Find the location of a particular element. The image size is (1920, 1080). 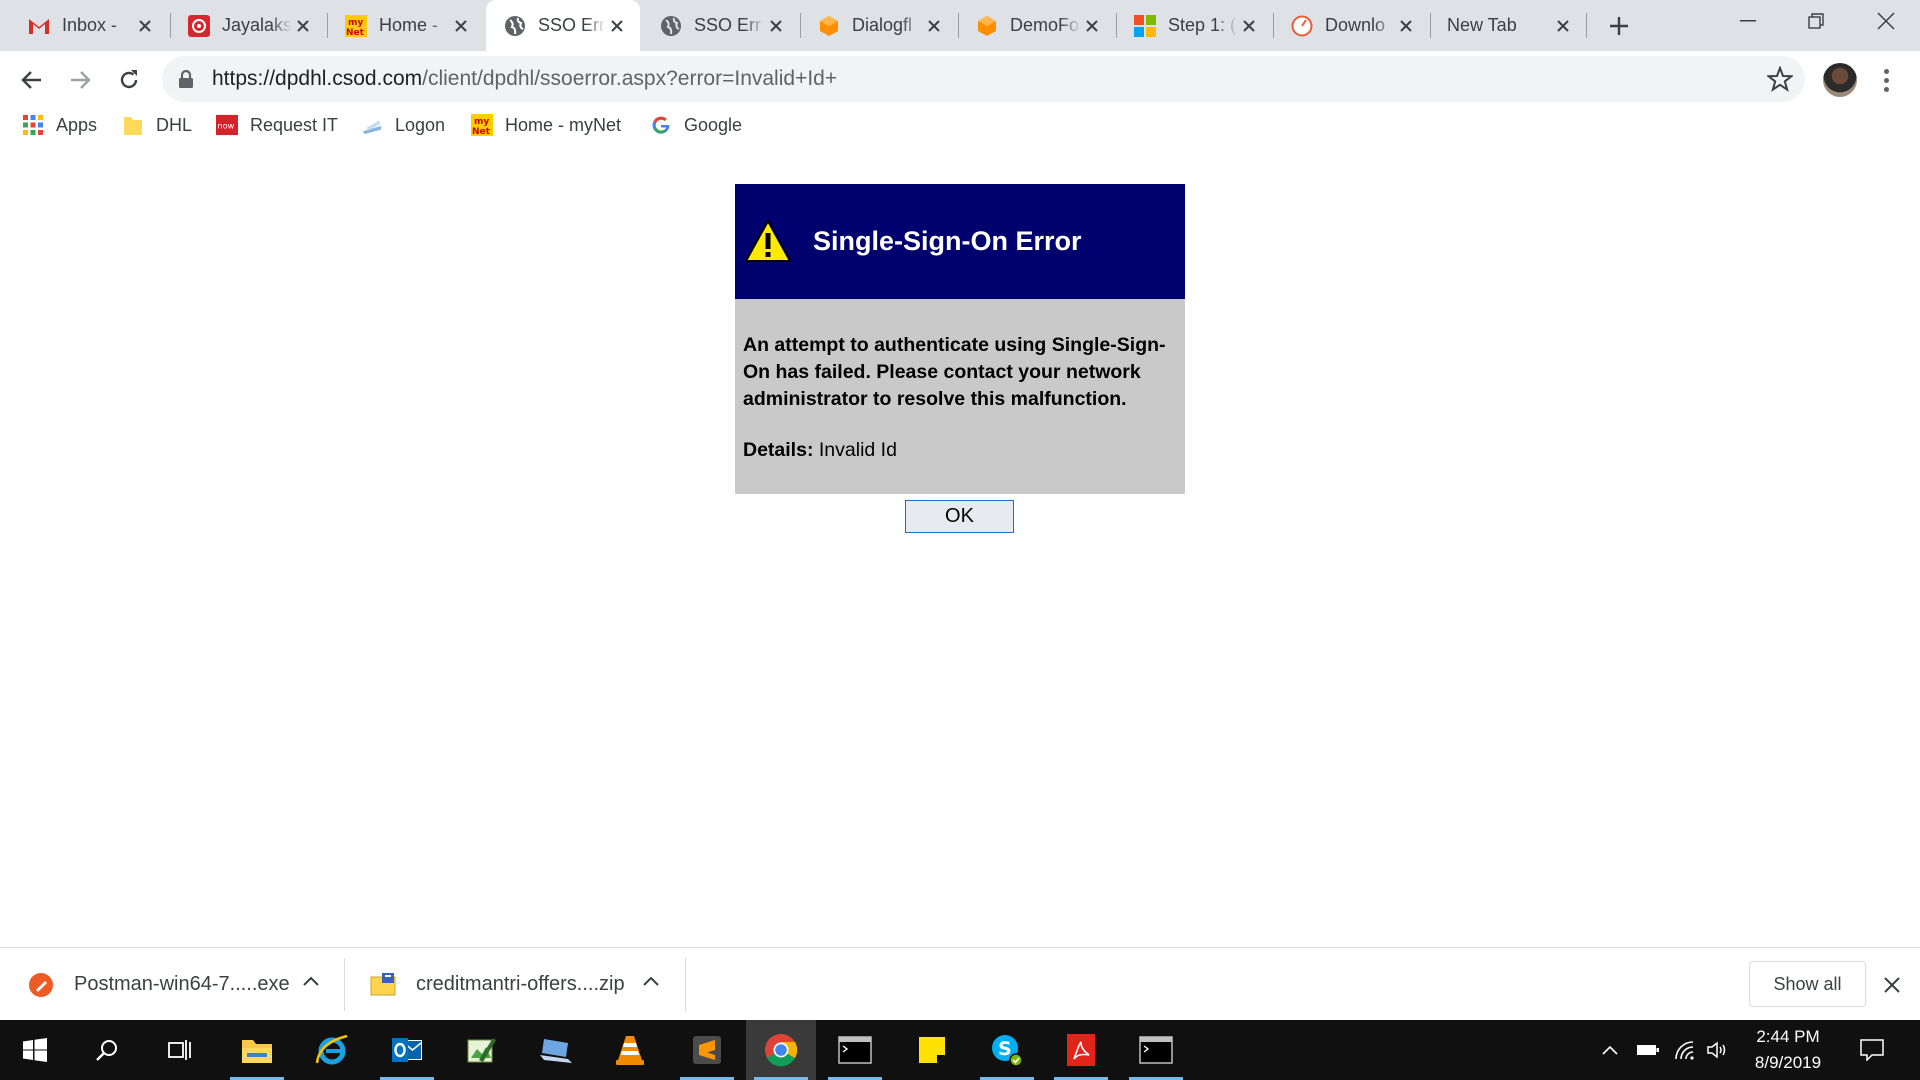

bookmark-dhl: DHL is located at coordinates (157, 125).